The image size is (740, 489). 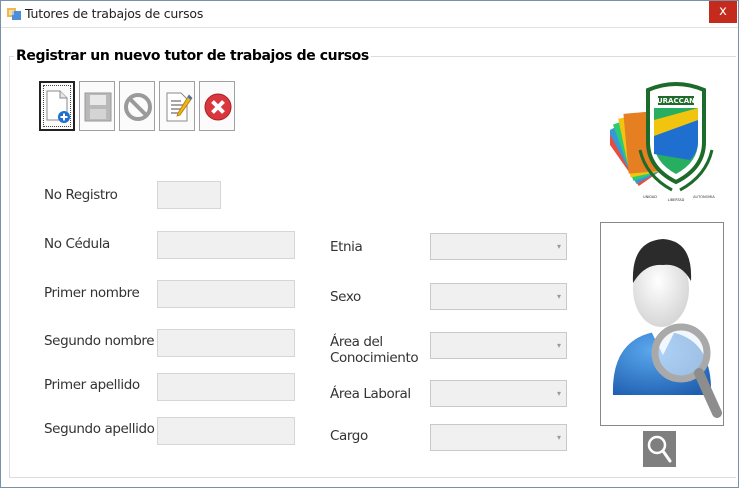 I want to click on no-registro-field, so click(x=189, y=195).